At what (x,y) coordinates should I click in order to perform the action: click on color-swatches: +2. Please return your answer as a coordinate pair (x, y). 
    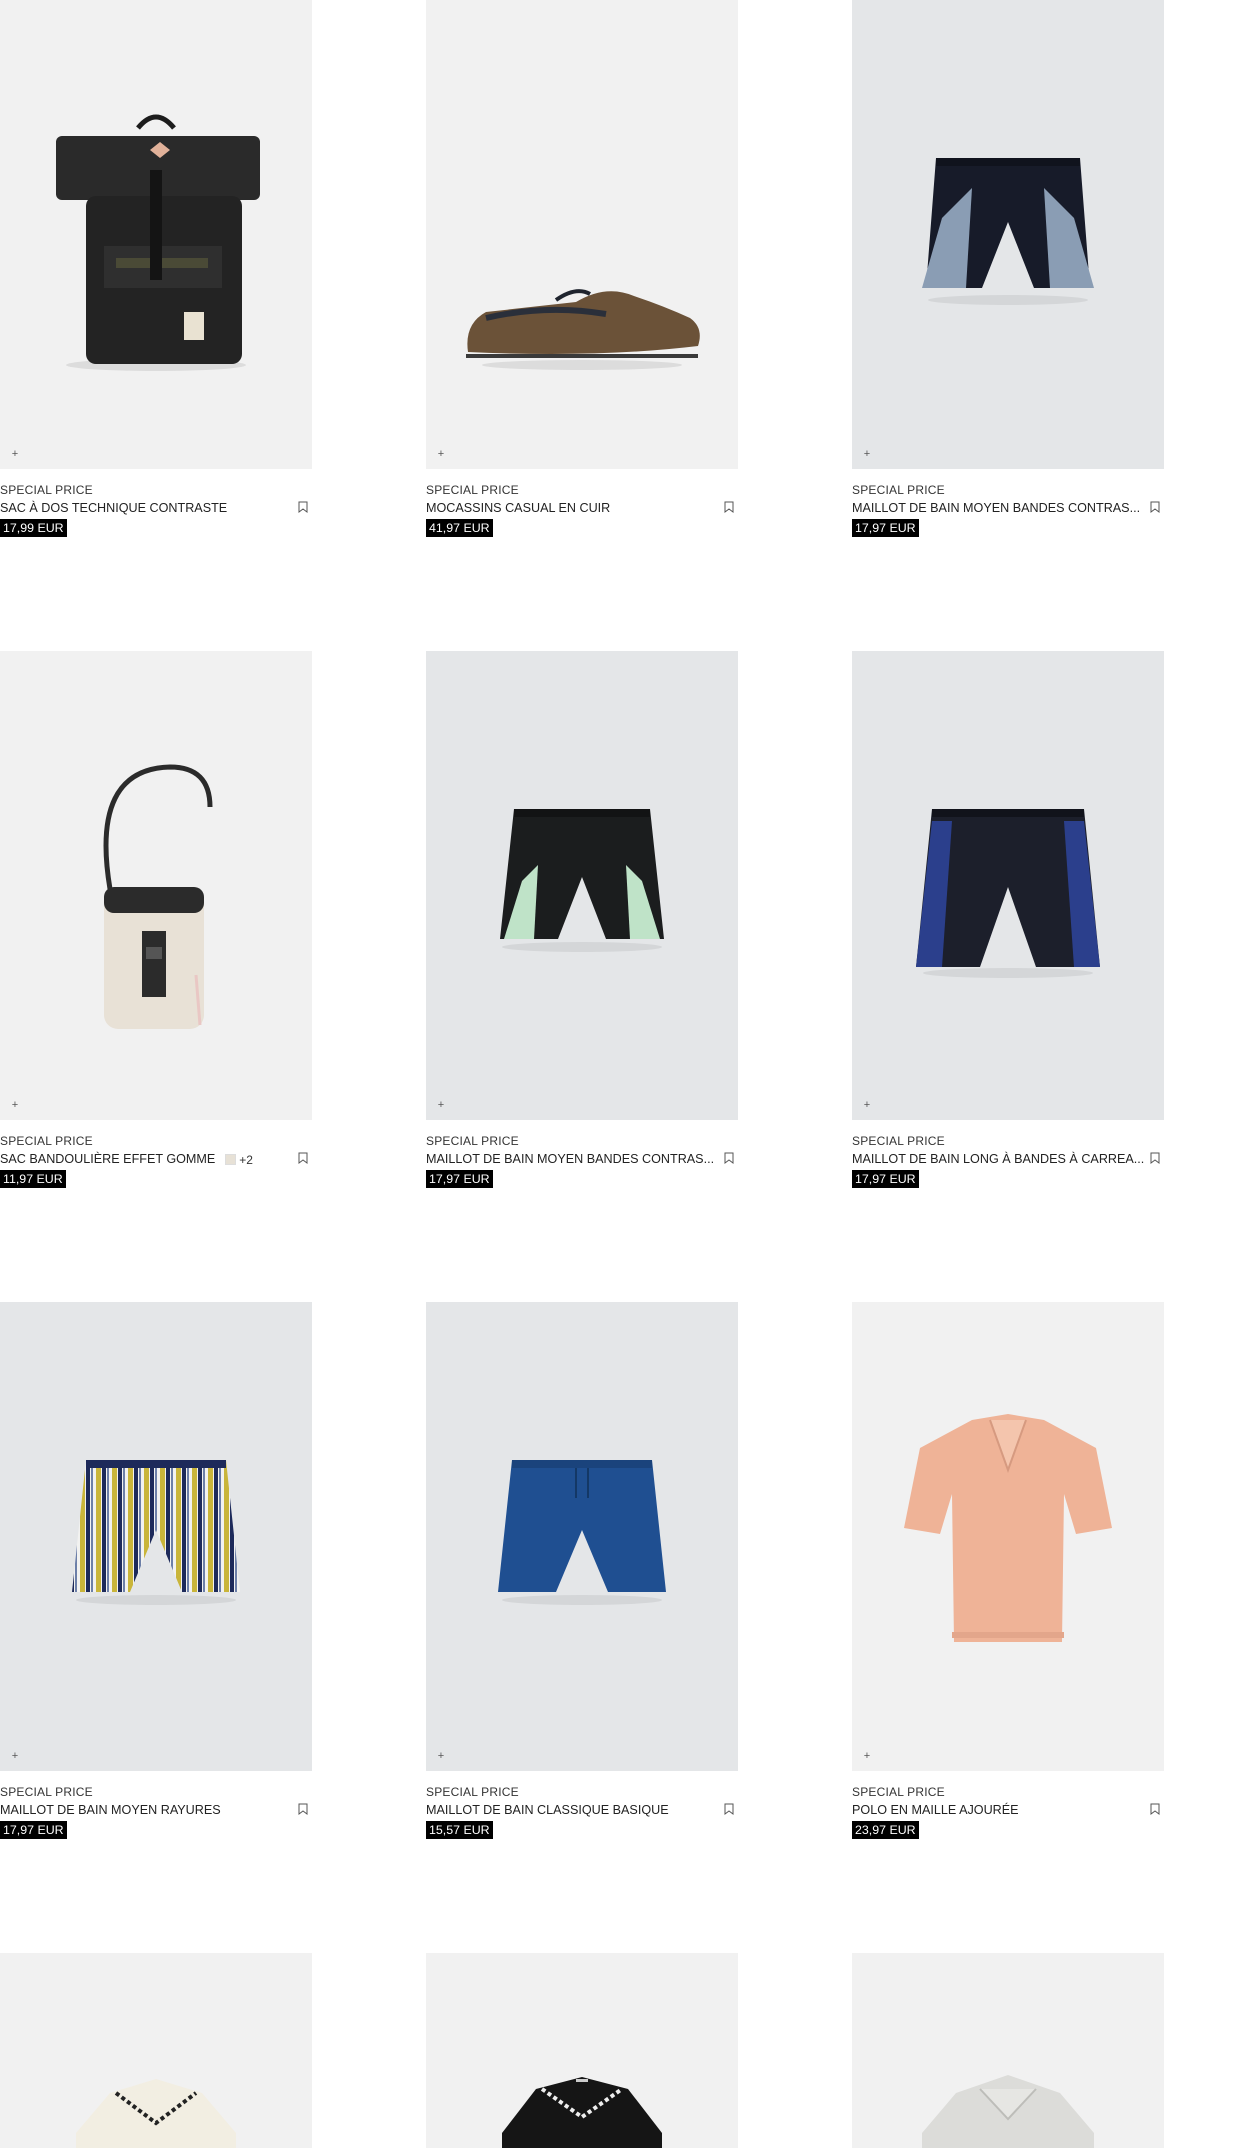
    Looking at the image, I should click on (239, 1160).